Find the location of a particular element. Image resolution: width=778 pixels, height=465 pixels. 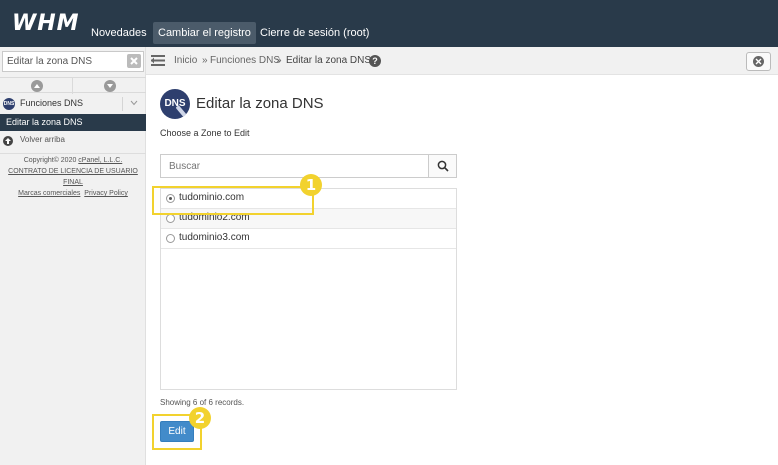

sidebar-category-dns: DNS Funciones DNS is located at coordinates (73, 104).